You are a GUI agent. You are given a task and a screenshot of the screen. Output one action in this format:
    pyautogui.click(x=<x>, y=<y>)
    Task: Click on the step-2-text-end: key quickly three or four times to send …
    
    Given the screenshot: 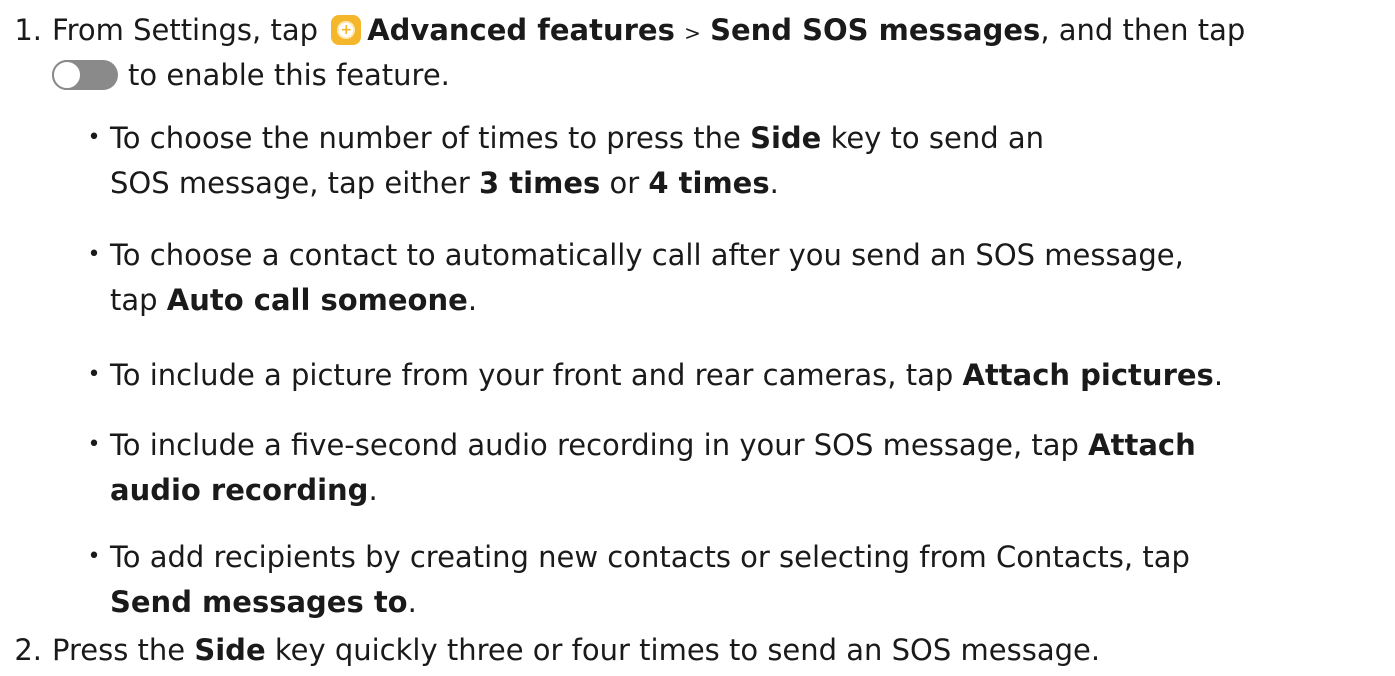 What is the action you would take?
    pyautogui.click(x=687, y=650)
    